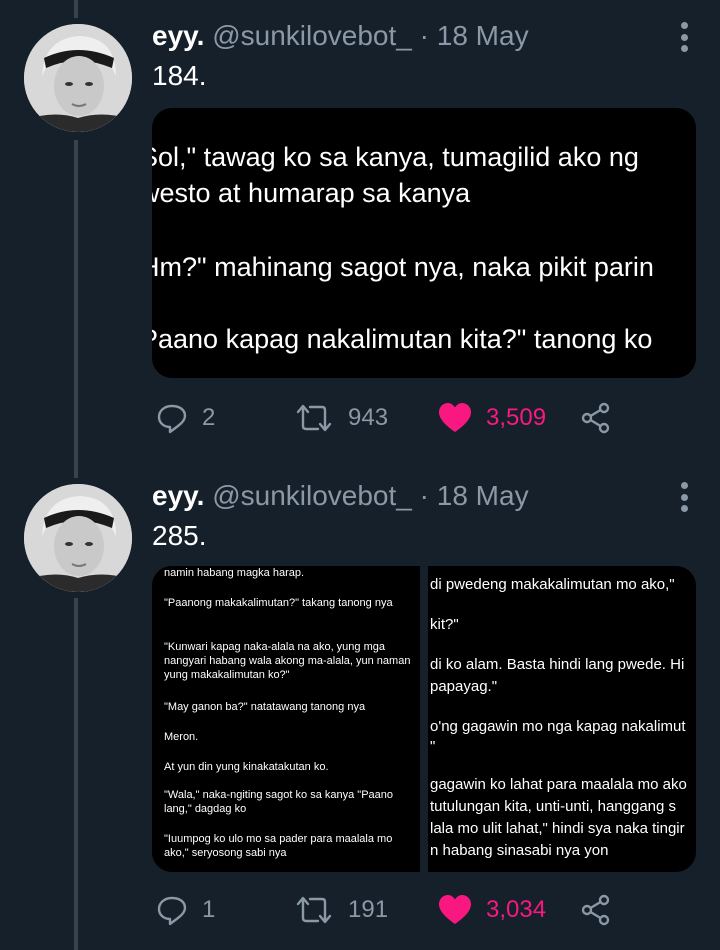 The width and height of the screenshot is (720, 950). Describe the element at coordinates (444, 624) in the screenshot. I see `media-text-line: kit?"` at that location.